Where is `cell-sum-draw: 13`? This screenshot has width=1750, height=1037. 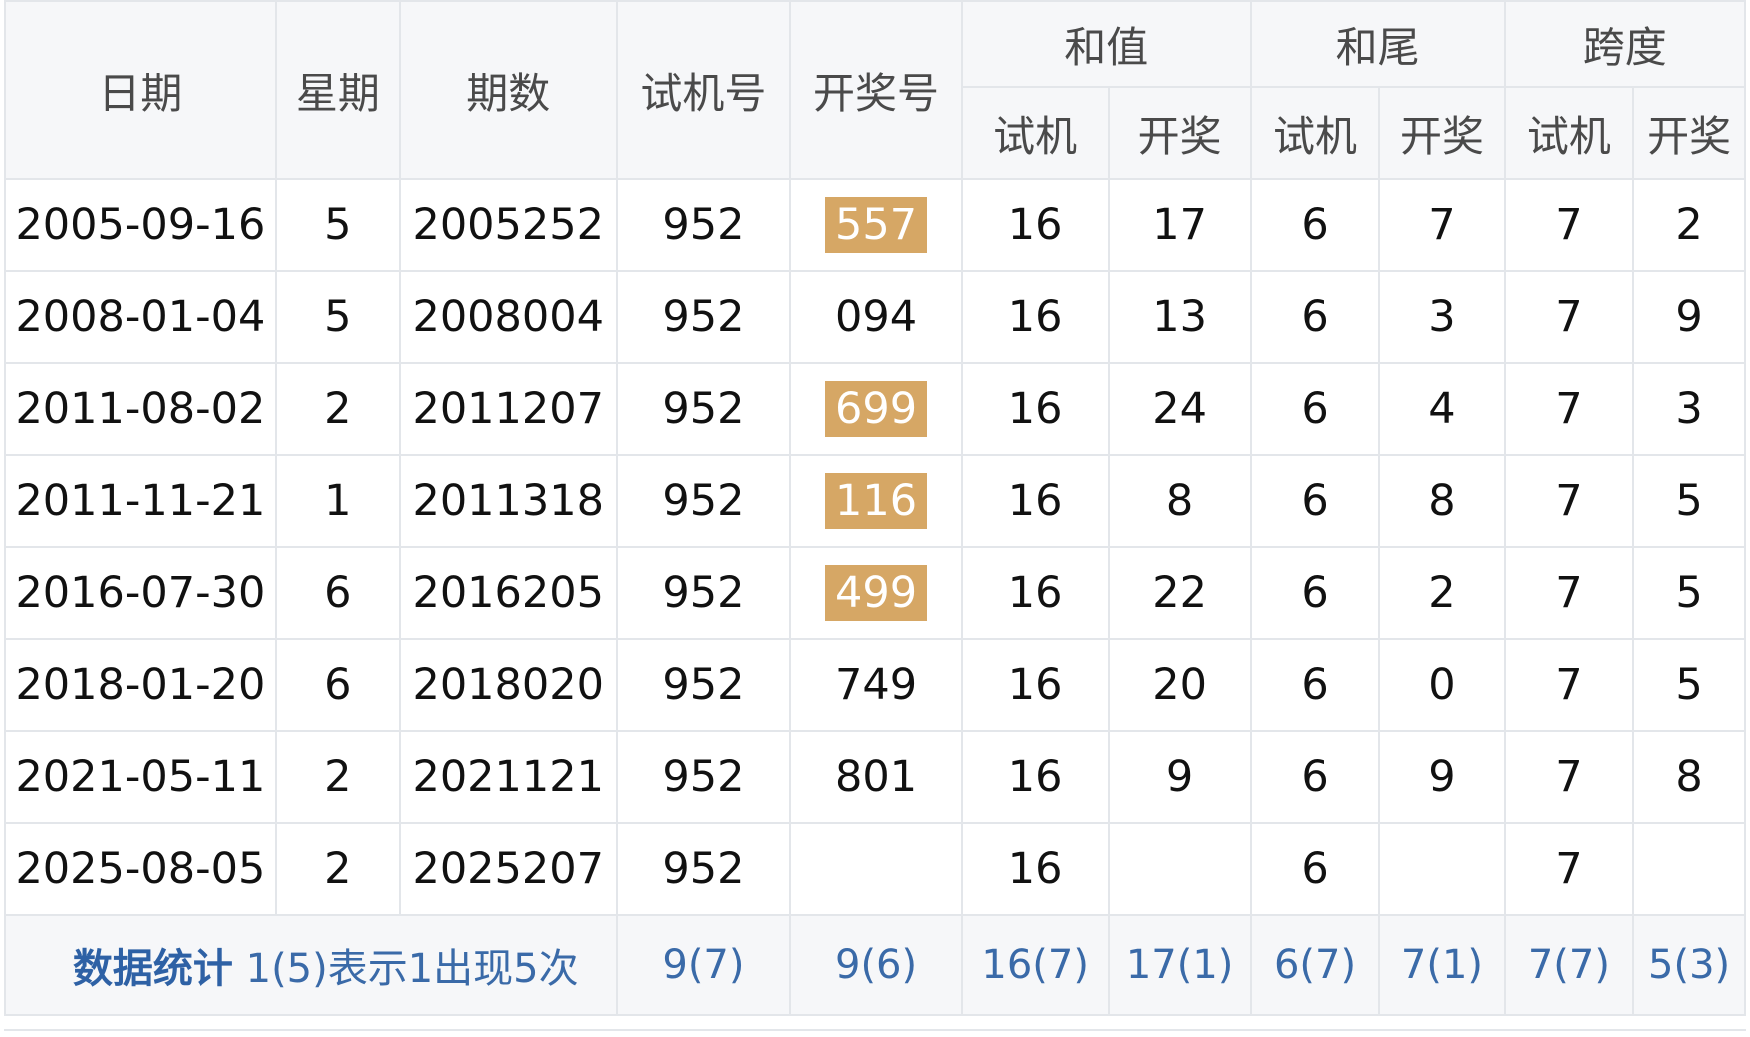 cell-sum-draw: 13 is located at coordinates (1179, 317).